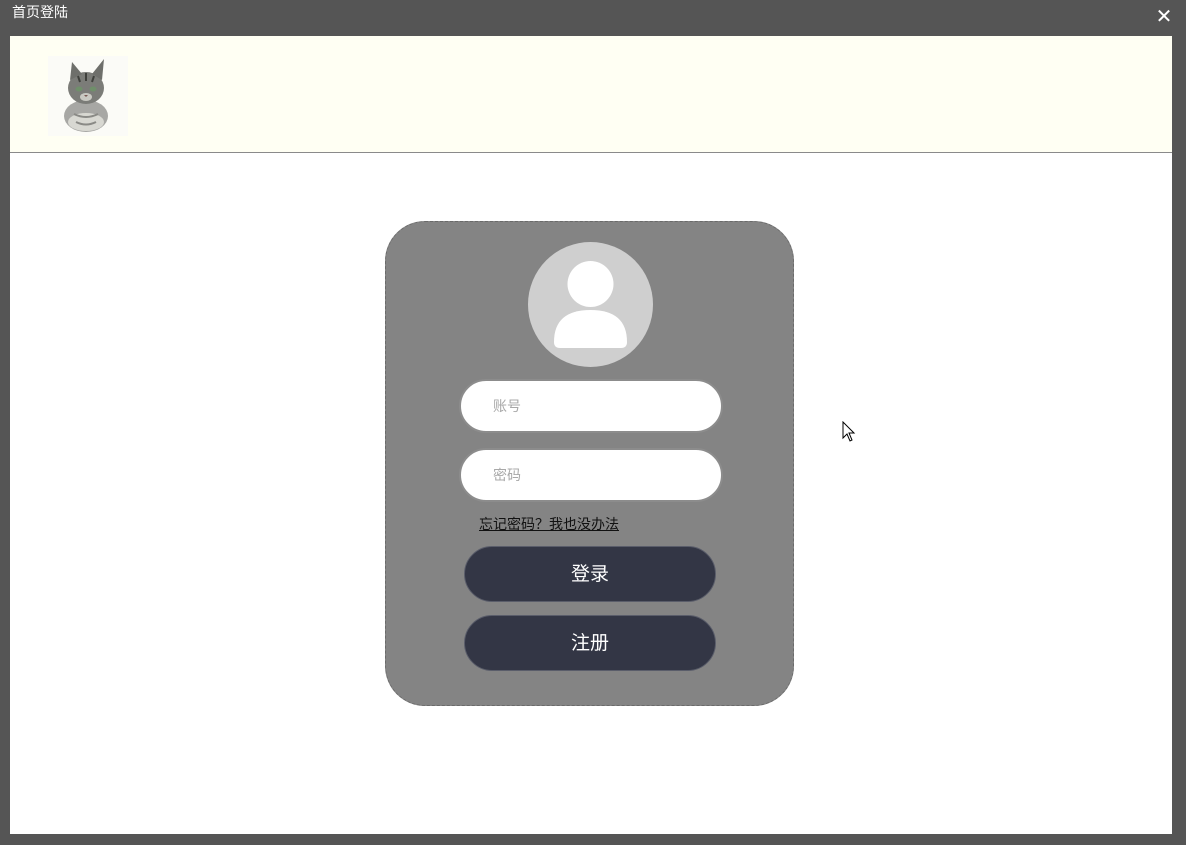 This screenshot has width=1186, height=845. Describe the element at coordinates (88, 96) in the screenshot. I see `cat-photo-icon` at that location.